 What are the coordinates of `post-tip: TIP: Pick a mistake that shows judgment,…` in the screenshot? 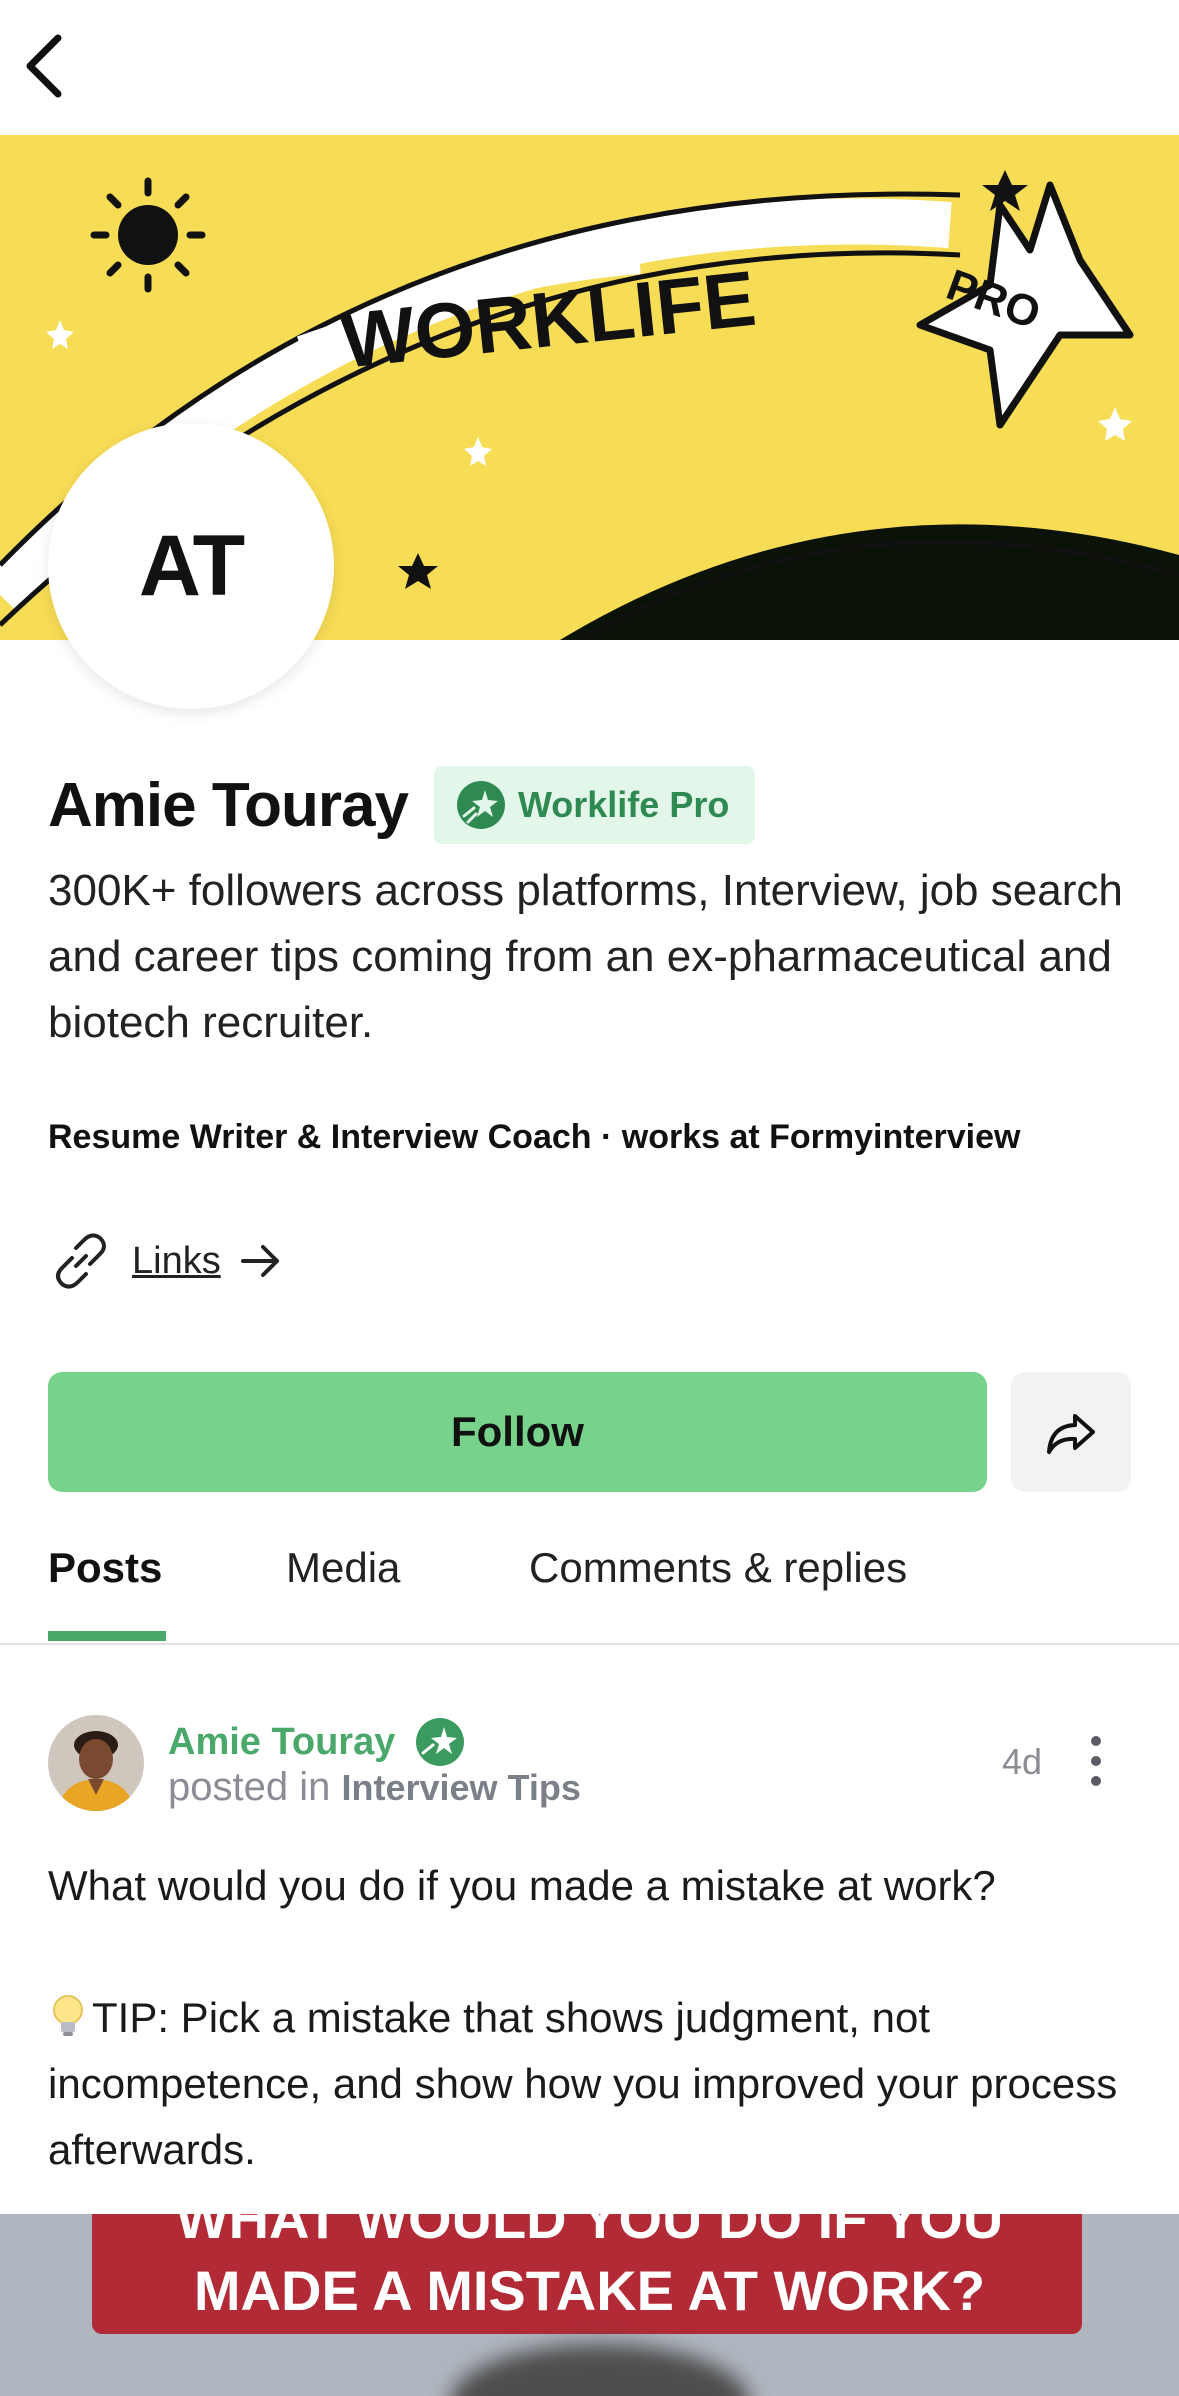 It's located at (593, 2084).